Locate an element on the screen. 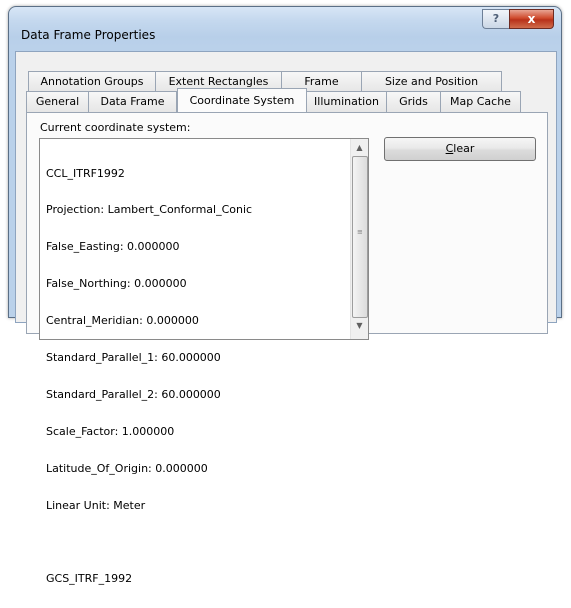 This screenshot has width=571, height=608. current-coordinate-system-label: Current coordinate system: is located at coordinates (115, 127).